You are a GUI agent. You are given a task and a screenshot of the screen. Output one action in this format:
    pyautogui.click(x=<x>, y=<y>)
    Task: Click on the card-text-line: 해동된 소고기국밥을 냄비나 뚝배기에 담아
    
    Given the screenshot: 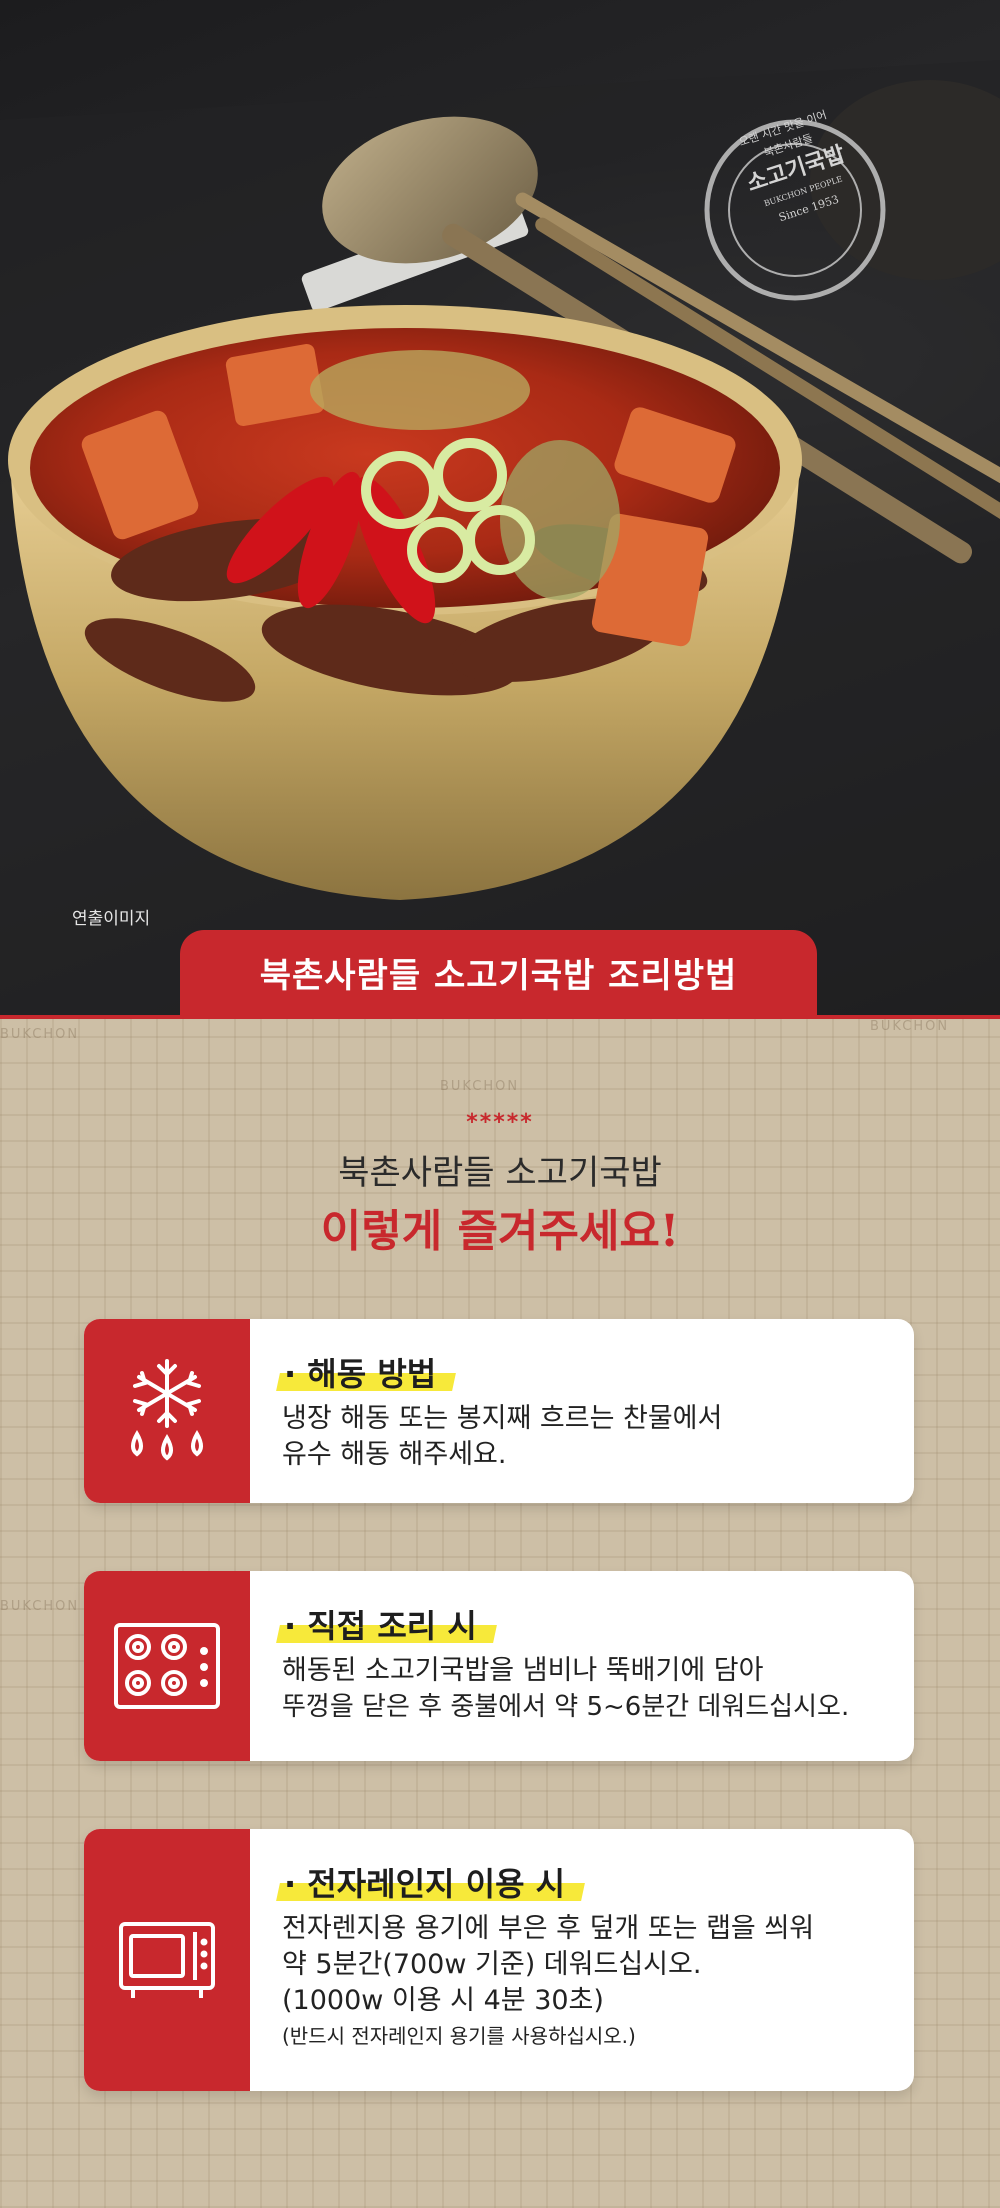 What is the action you would take?
    pyautogui.click(x=523, y=1670)
    